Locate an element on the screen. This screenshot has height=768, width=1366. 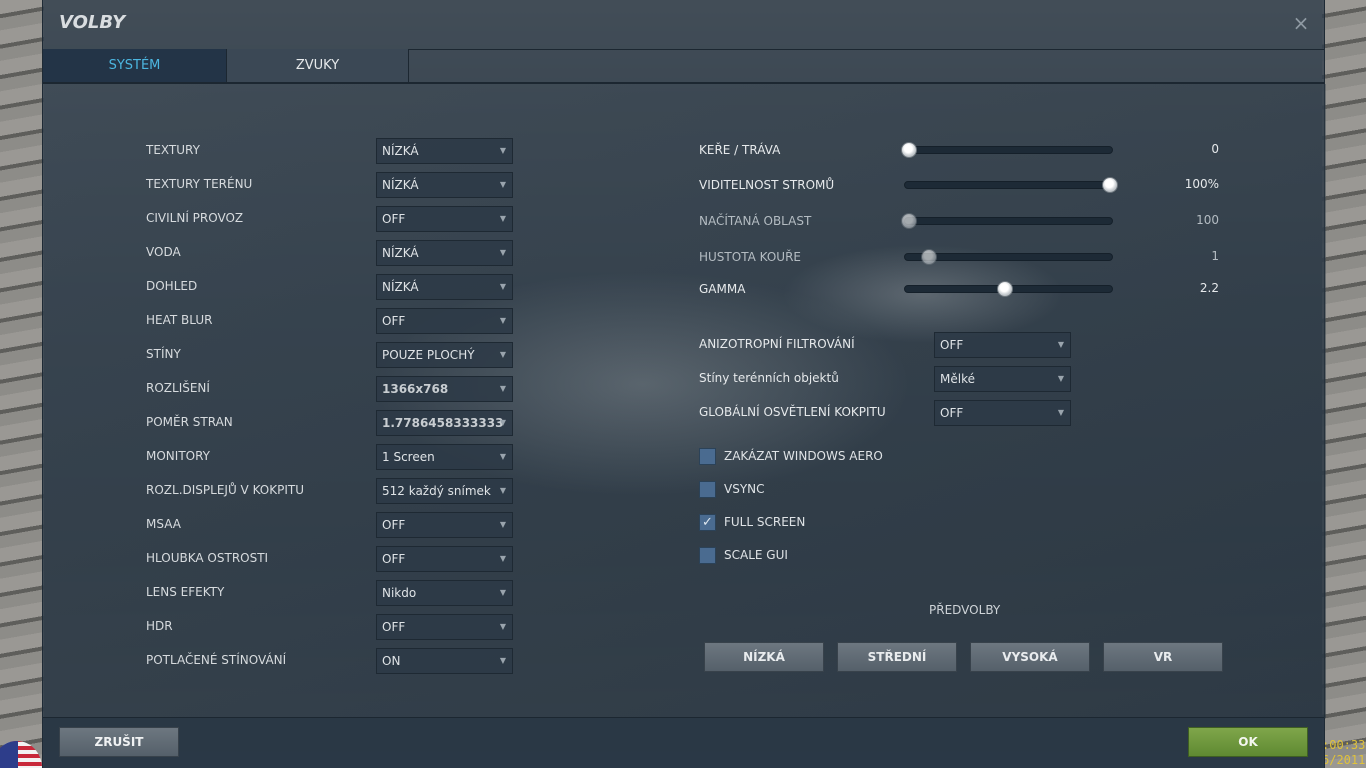
ok-button: OK is located at coordinates (1248, 742).